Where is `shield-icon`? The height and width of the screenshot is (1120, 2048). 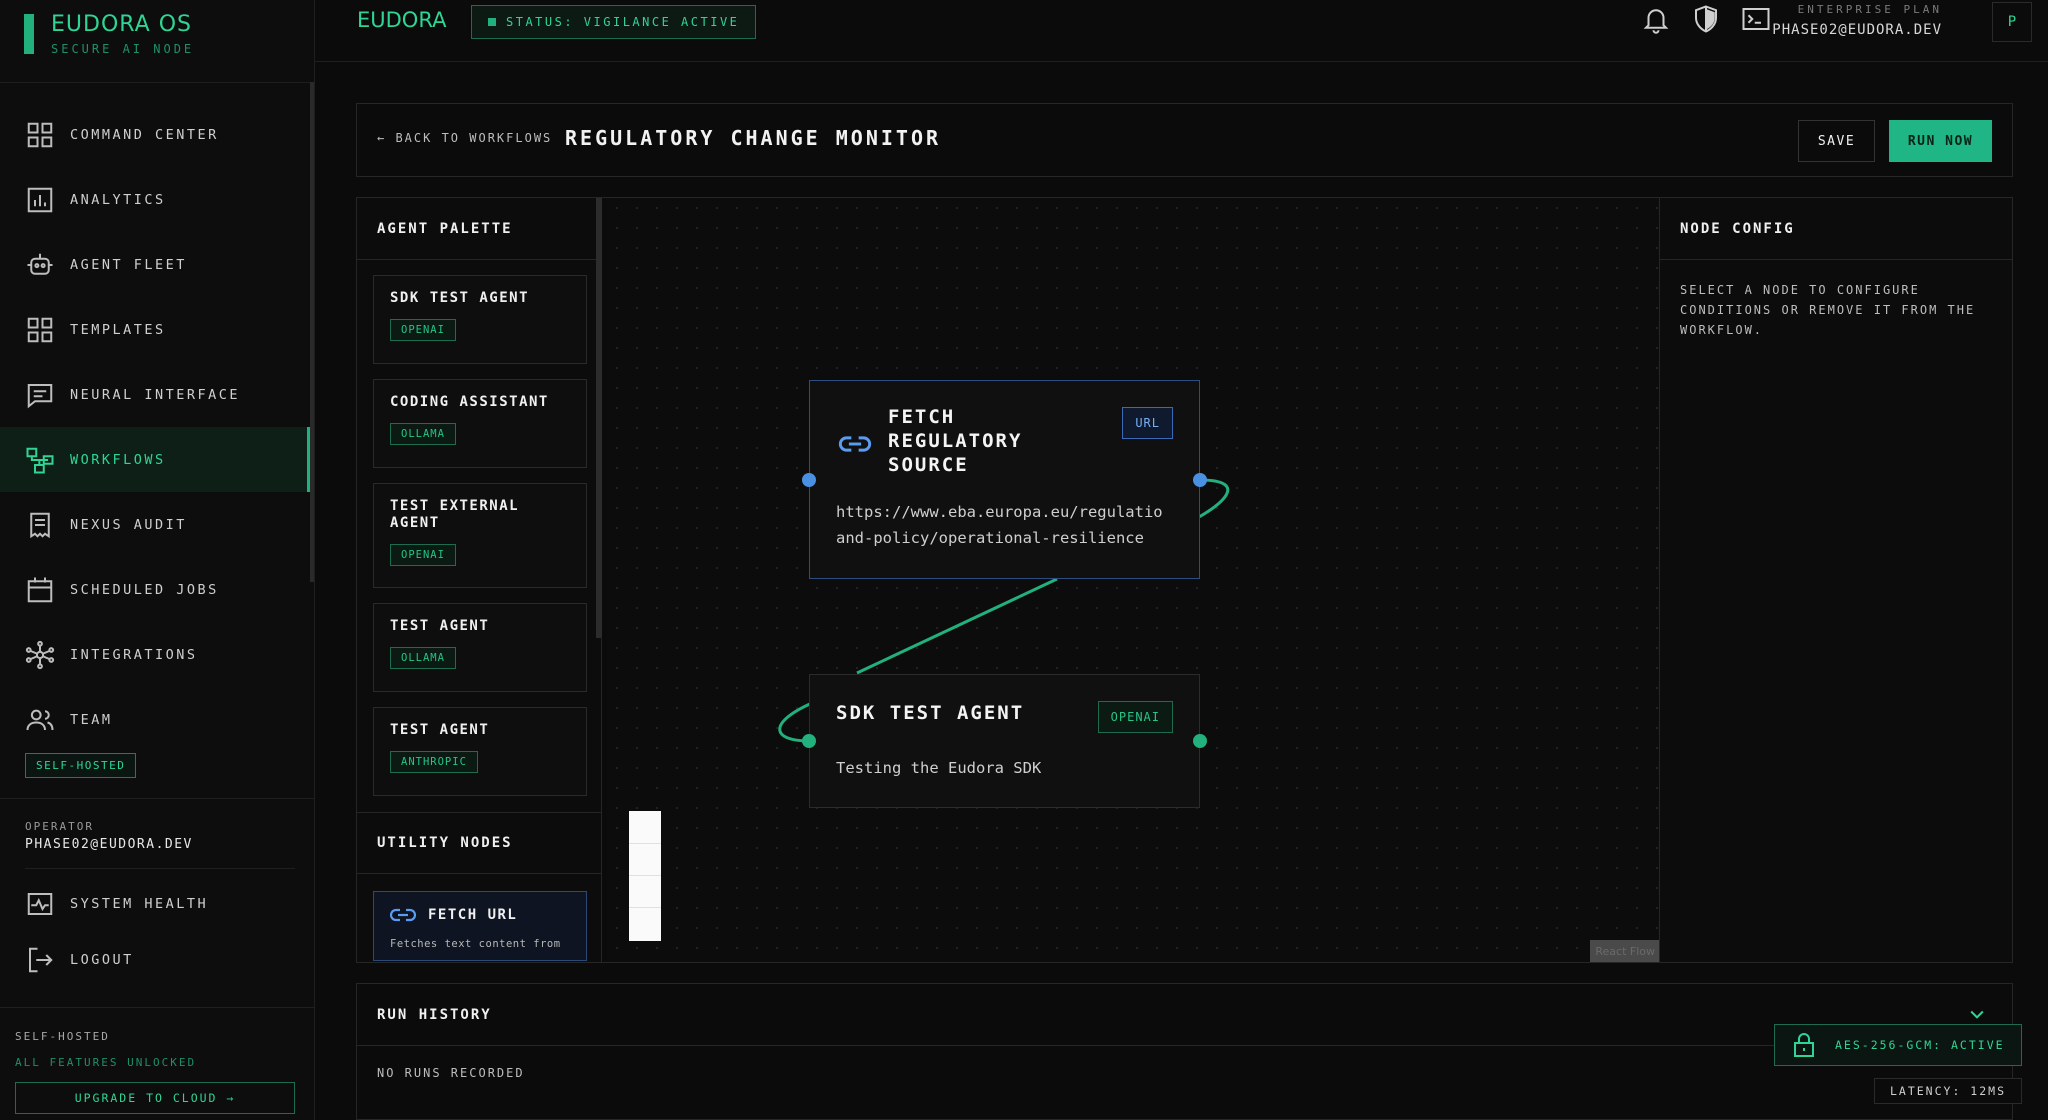
shield-icon is located at coordinates (1706, 19).